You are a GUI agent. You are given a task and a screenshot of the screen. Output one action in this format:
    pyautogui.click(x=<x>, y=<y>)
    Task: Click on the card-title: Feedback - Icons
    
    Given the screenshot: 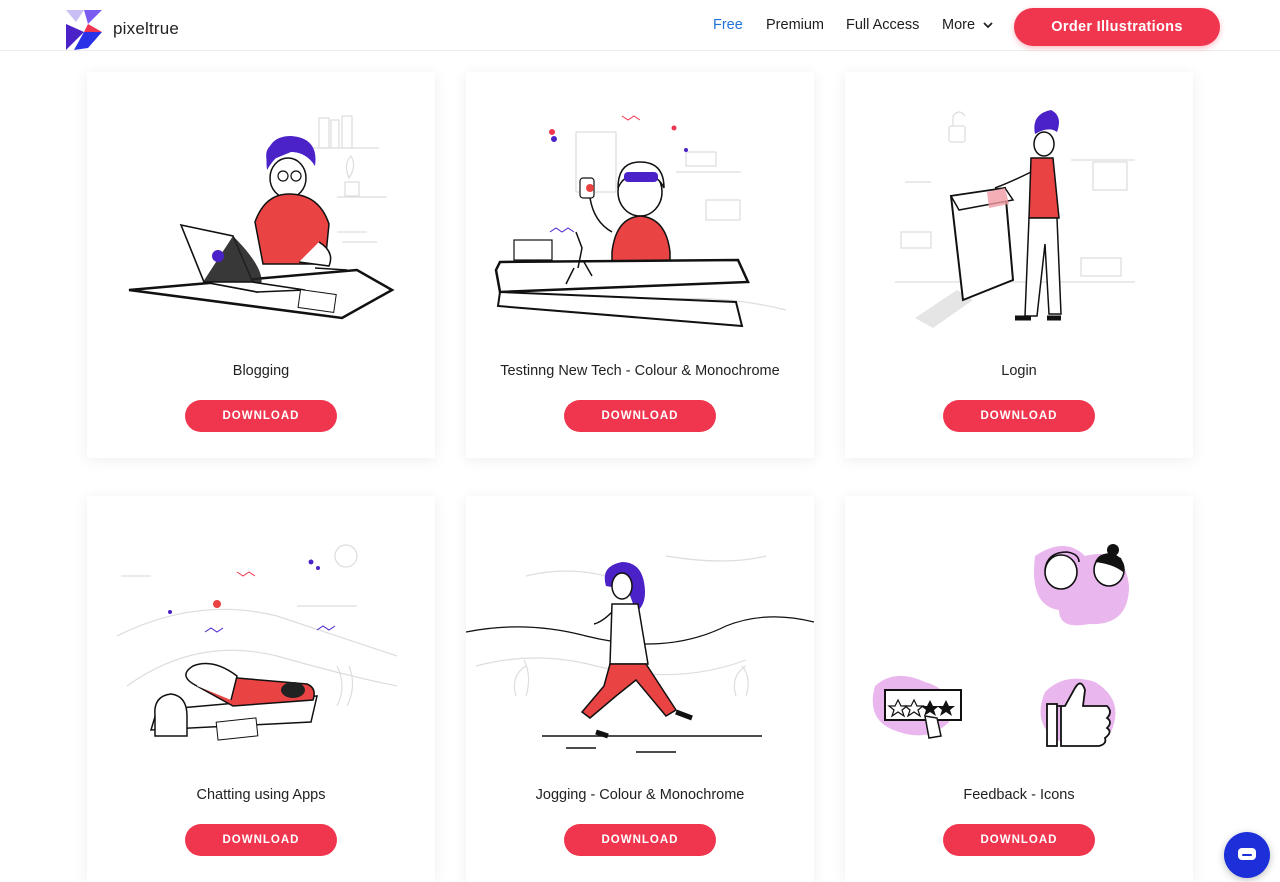 What is the action you would take?
    pyautogui.click(x=1019, y=795)
    